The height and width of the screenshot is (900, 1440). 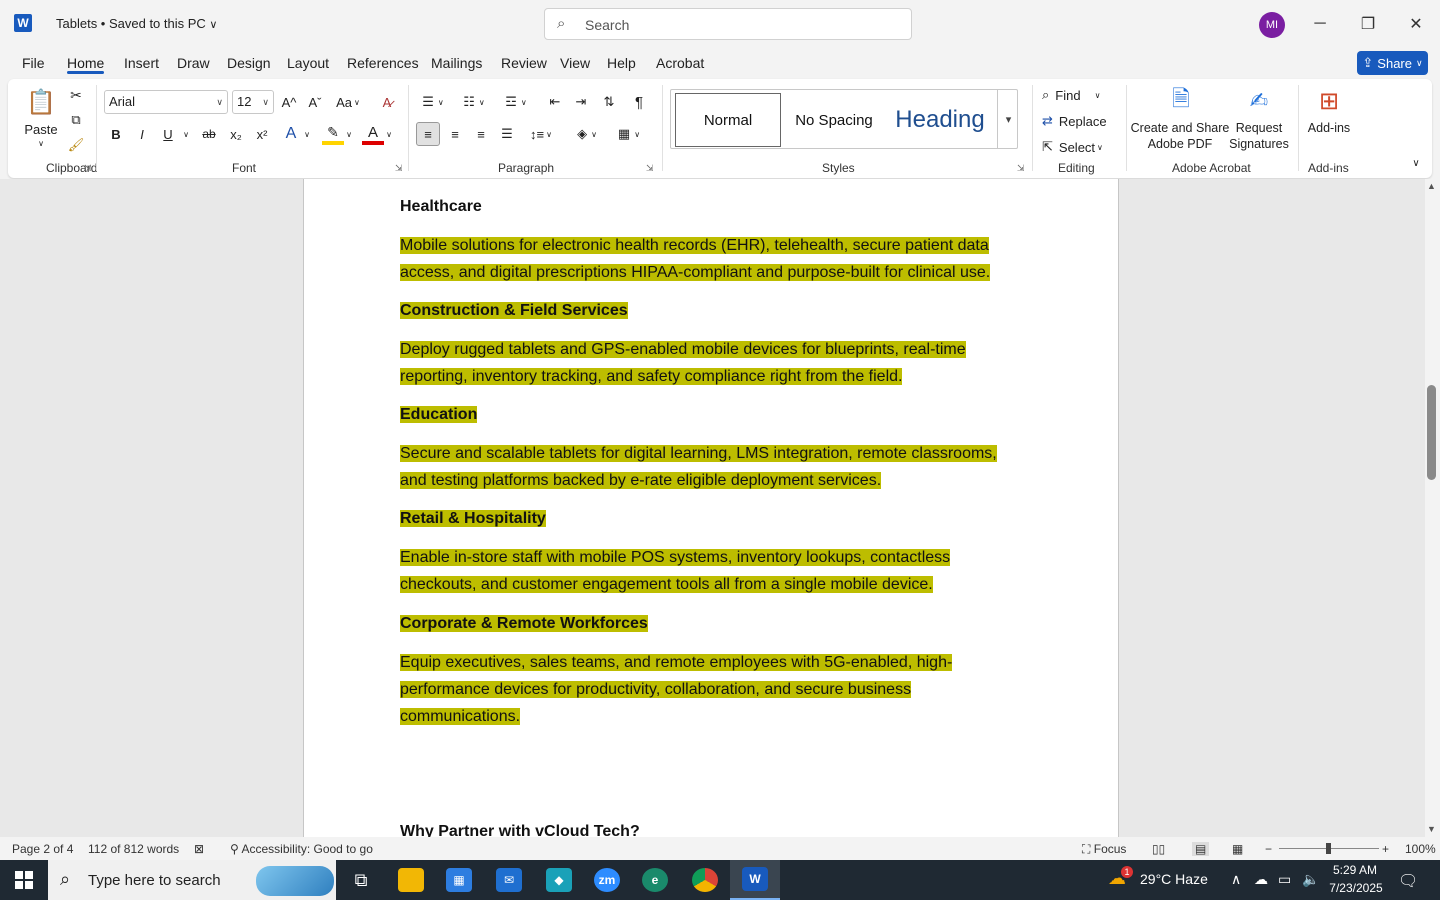 What do you see at coordinates (1236, 879) in the screenshot?
I see `chevron-up-icon: ∧` at bounding box center [1236, 879].